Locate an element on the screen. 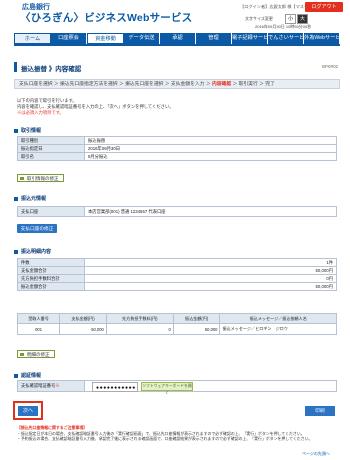 Image resolution: width=350 pixels, height=460 pixels. fee-total-value: 0円 is located at coordinates (210, 278).